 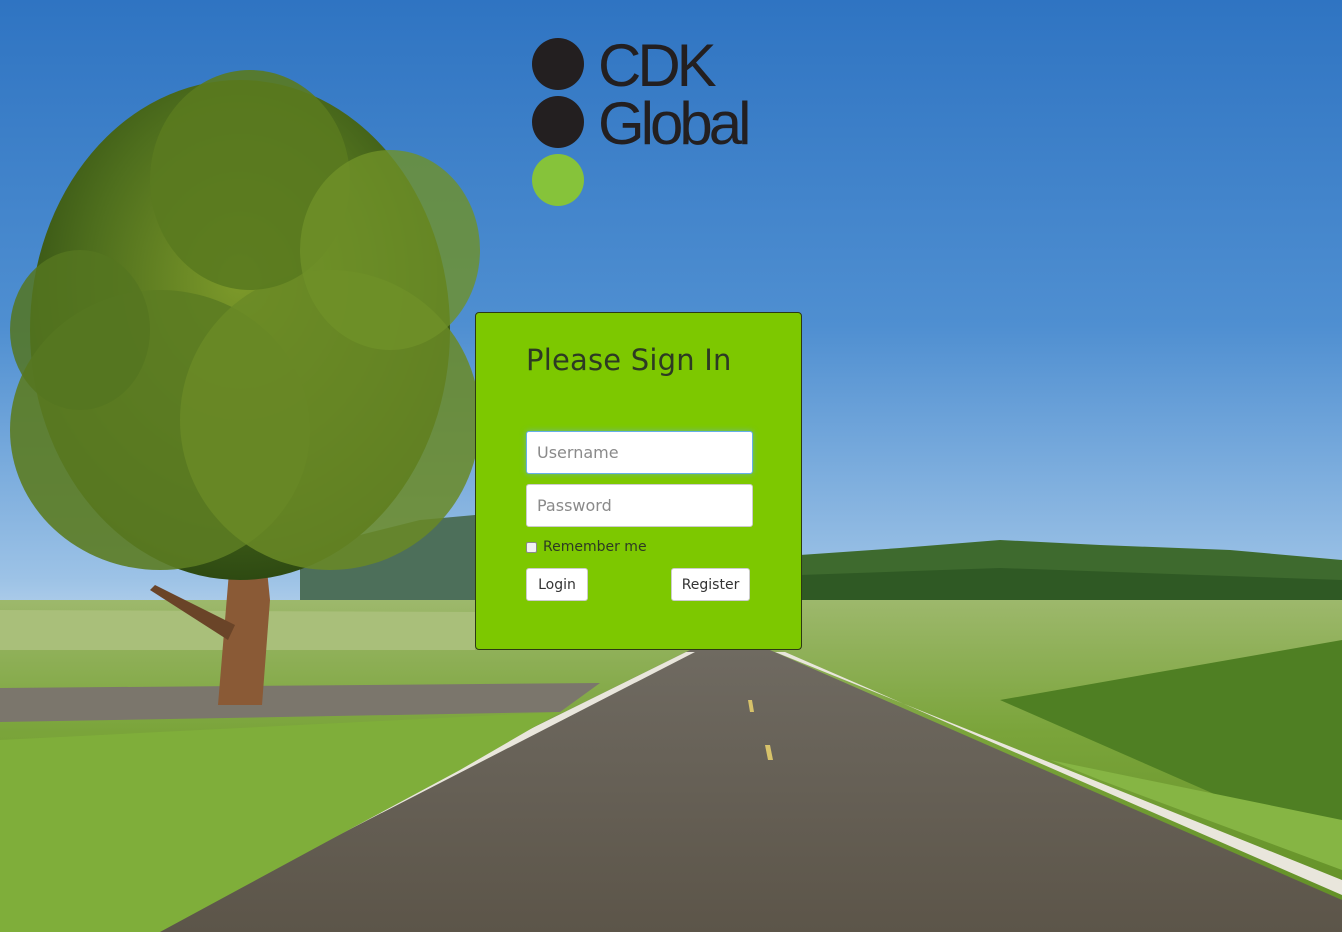 What do you see at coordinates (558, 122) in the screenshot?
I see `logo-dot-middle` at bounding box center [558, 122].